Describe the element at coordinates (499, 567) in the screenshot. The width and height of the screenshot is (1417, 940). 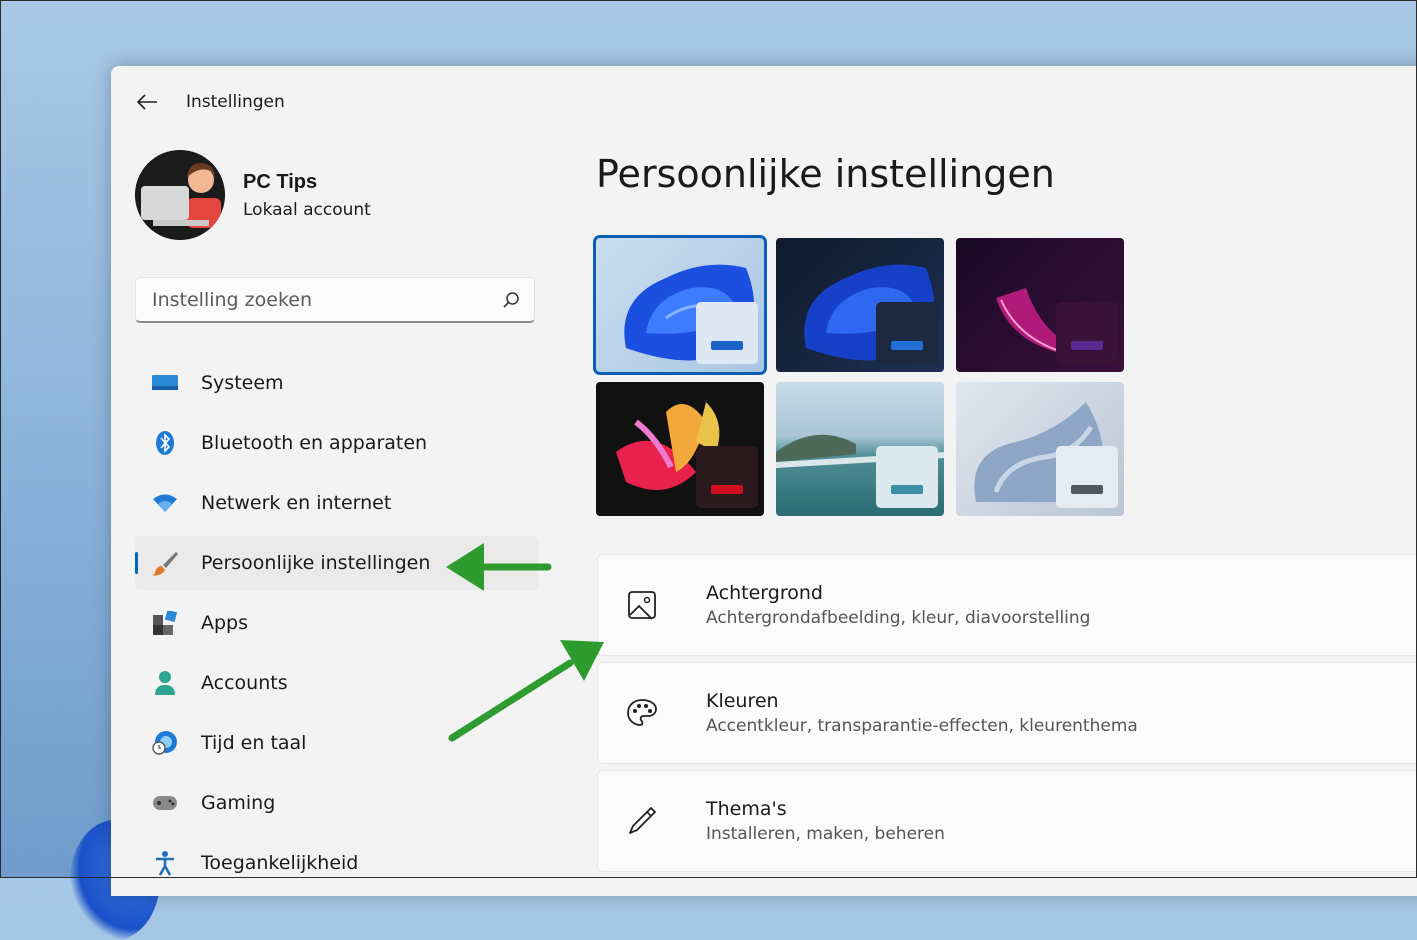
I see `annotation-arrow-sidebar` at that location.